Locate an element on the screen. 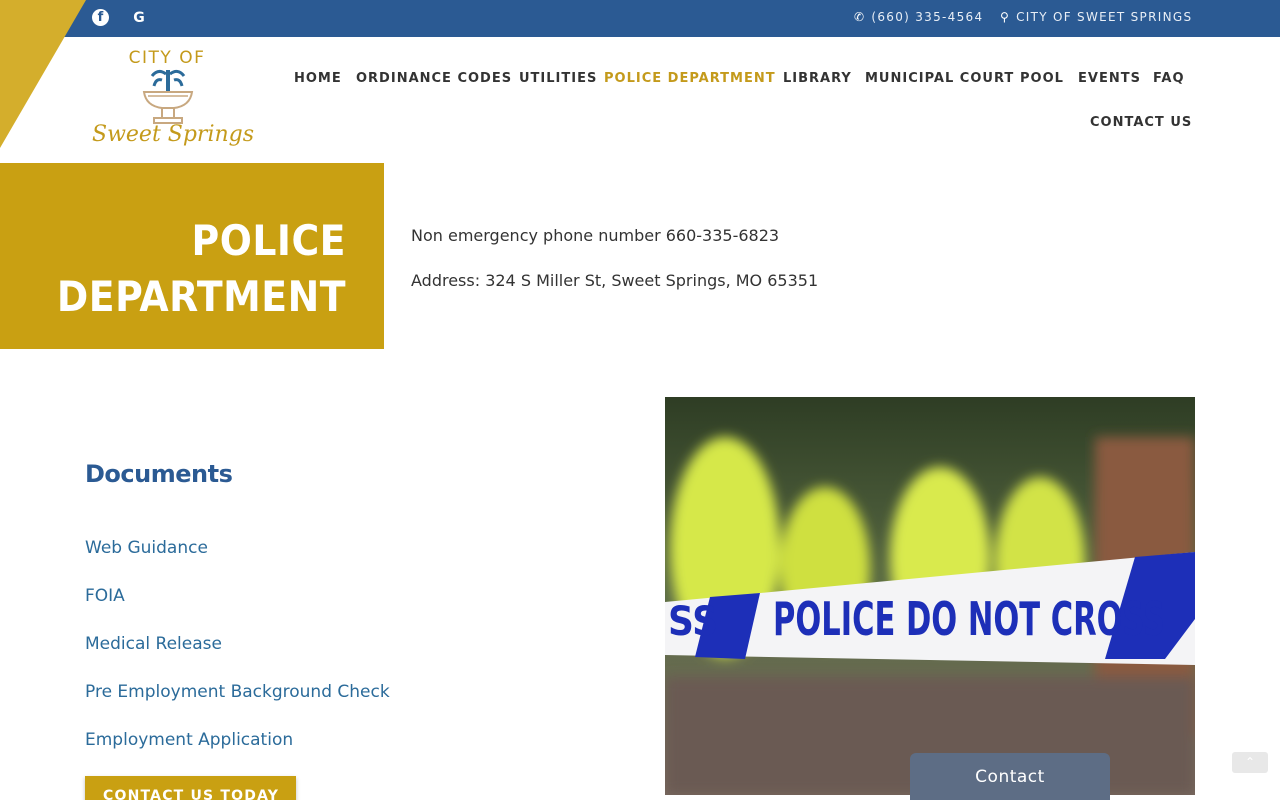  documents-heading: Documents is located at coordinates (159, 474).